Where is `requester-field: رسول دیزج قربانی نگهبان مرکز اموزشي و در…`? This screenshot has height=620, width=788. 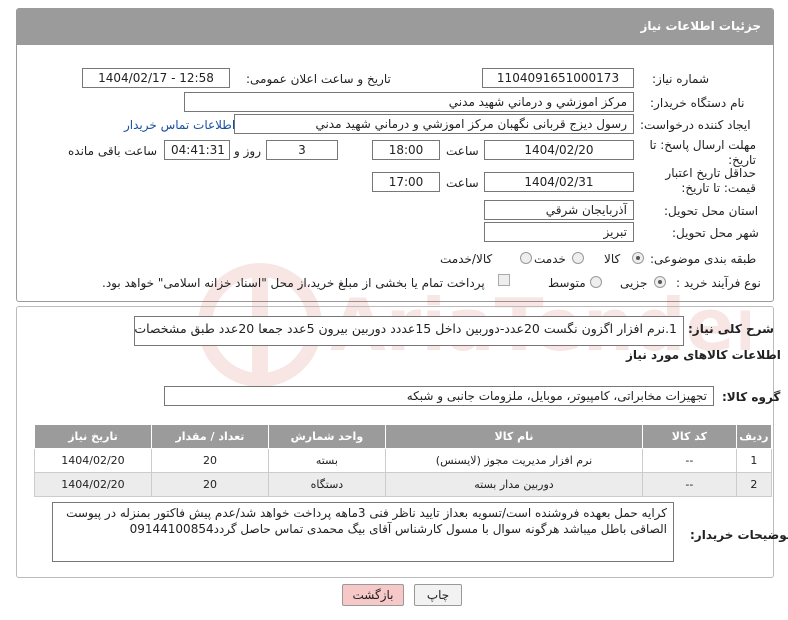 requester-field: رسول دیزج قربانی نگهبان مرکز اموزشي و در… is located at coordinates (434, 124).